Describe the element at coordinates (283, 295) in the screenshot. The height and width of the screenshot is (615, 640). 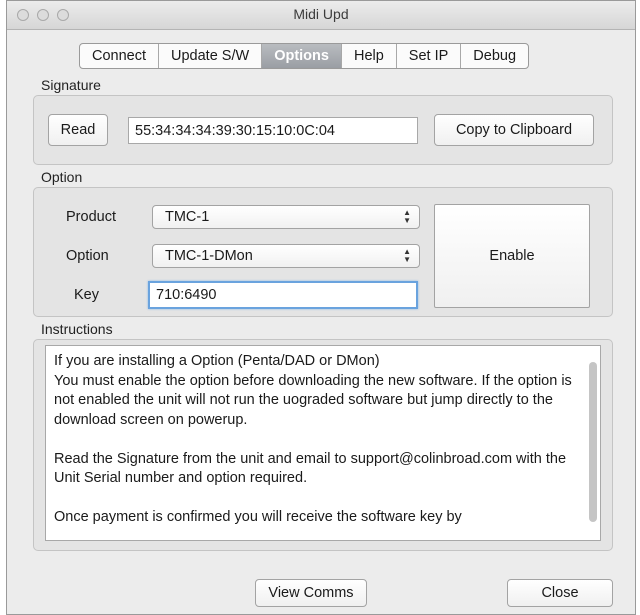
I see `key-field: 710:6490` at that location.